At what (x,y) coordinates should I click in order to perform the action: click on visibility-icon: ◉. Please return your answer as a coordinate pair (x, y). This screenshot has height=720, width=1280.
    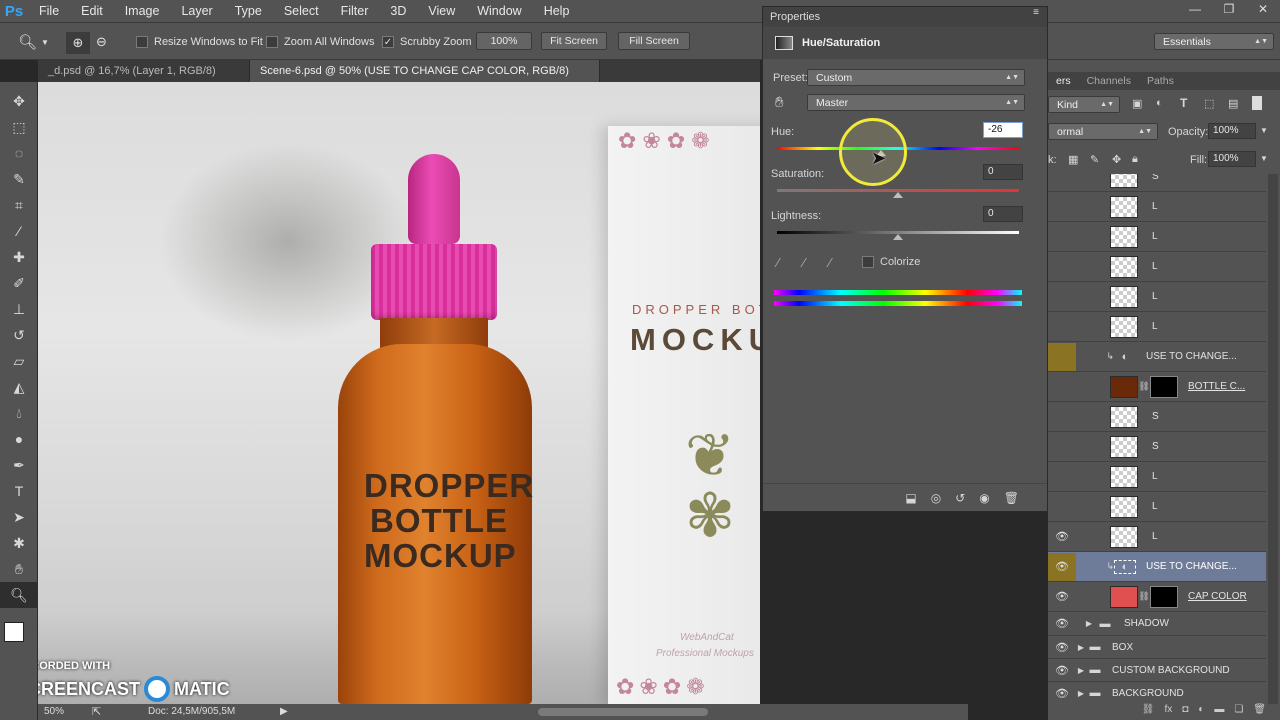
    Looking at the image, I should click on (984, 498).